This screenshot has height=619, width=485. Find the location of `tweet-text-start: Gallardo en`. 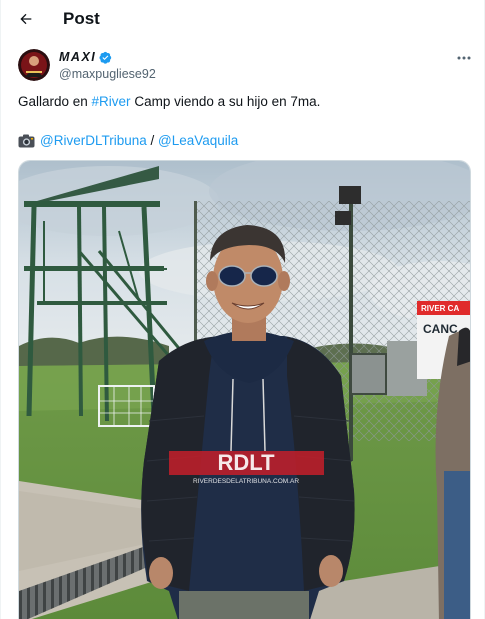

tweet-text-start: Gallardo en is located at coordinates (55, 101).